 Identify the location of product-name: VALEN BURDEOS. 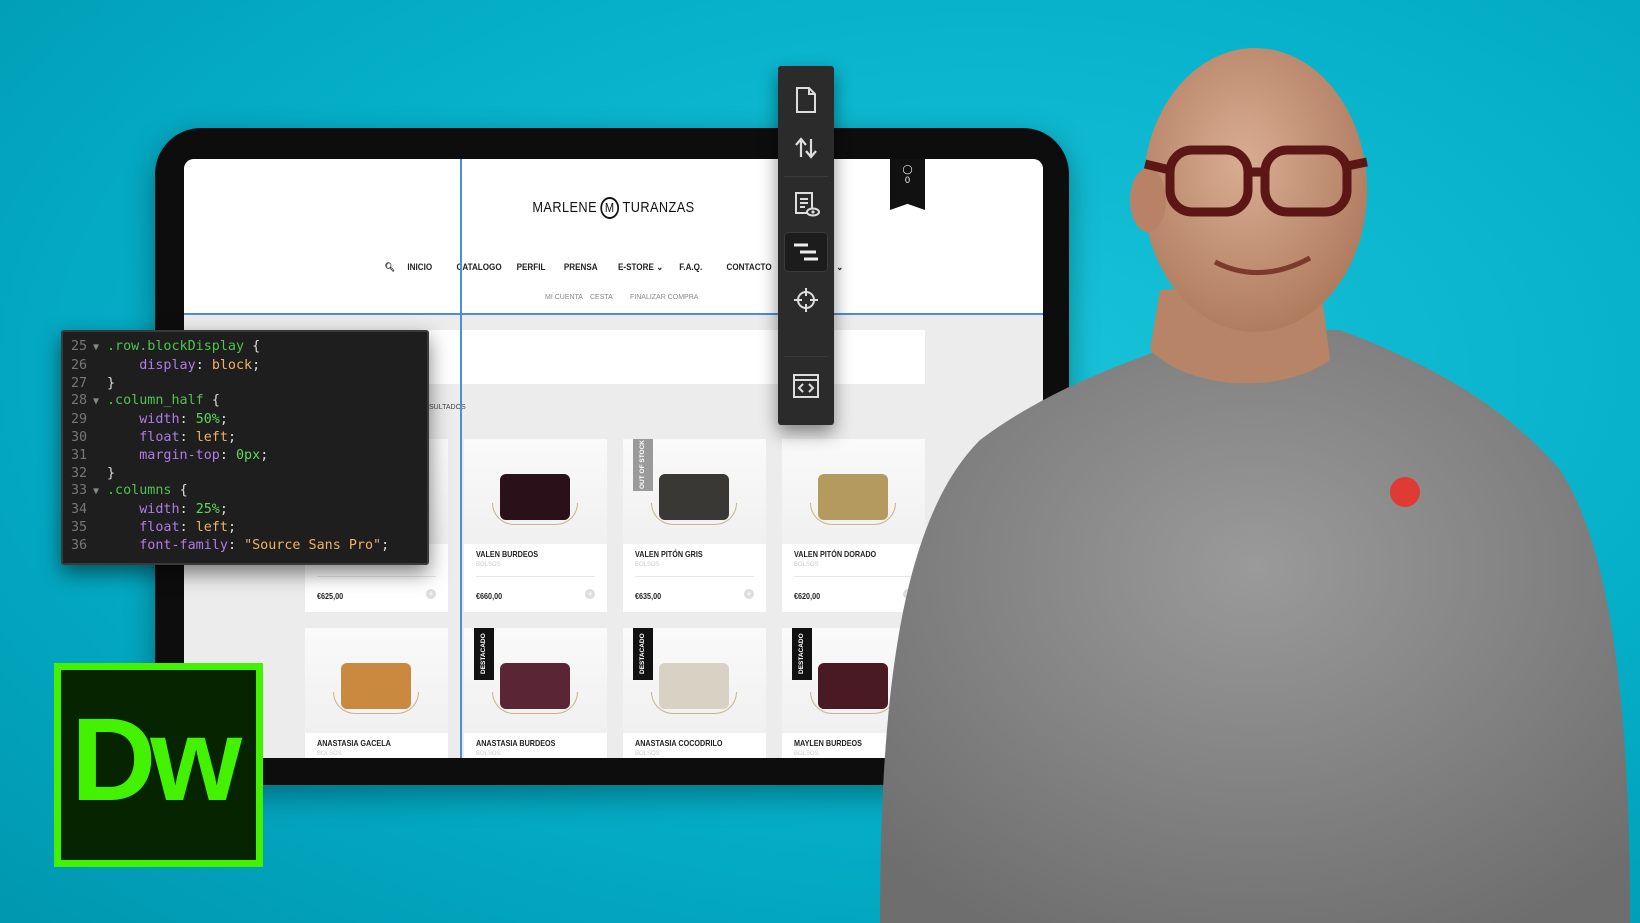
(507, 554).